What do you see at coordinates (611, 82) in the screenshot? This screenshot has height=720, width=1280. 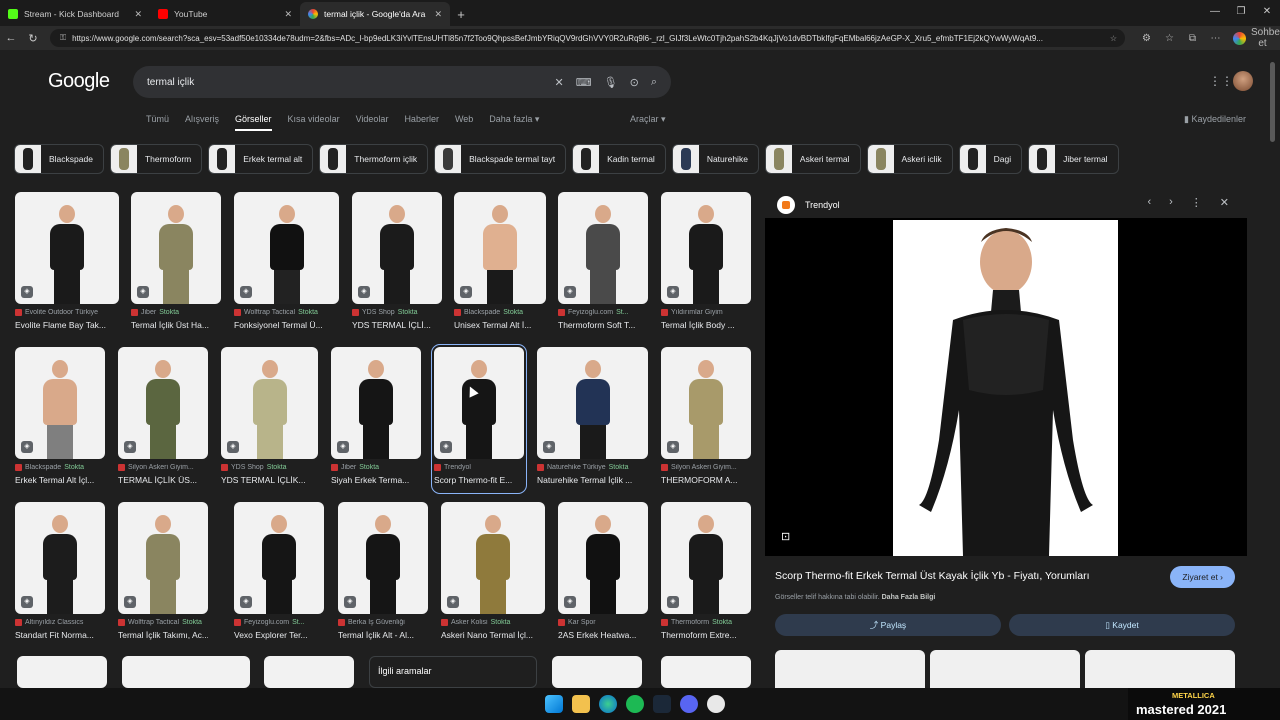 I see `microphone-icon: 🎙` at bounding box center [611, 82].